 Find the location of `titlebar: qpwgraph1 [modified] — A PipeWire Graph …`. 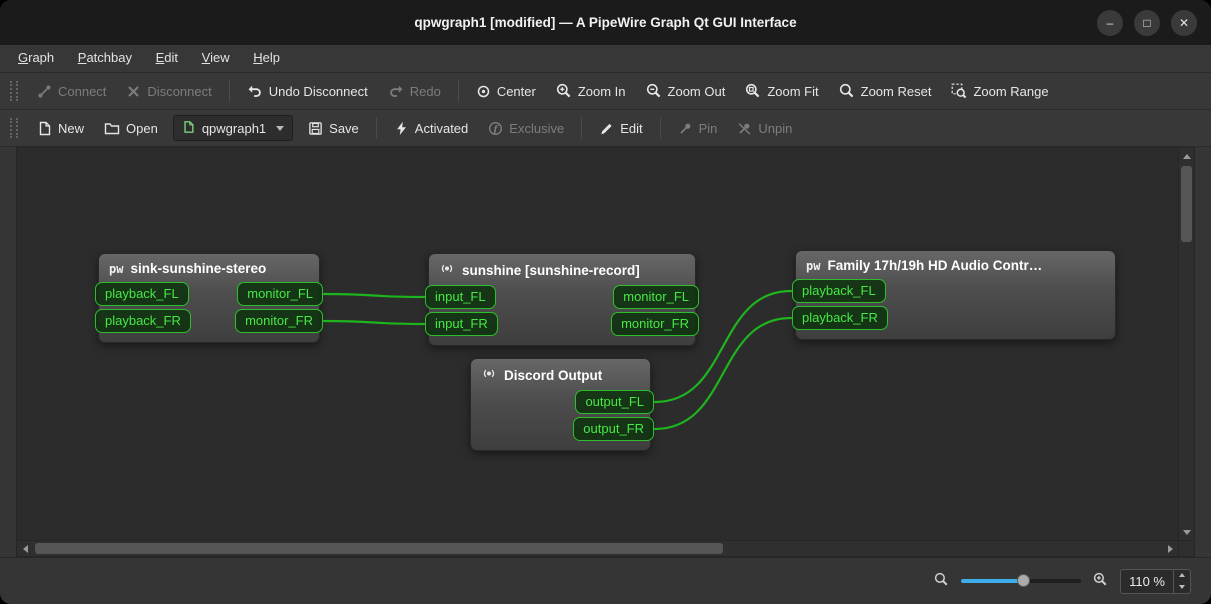

titlebar: qpwgraph1 [modified] — A PipeWire Graph … is located at coordinates (605, 22).